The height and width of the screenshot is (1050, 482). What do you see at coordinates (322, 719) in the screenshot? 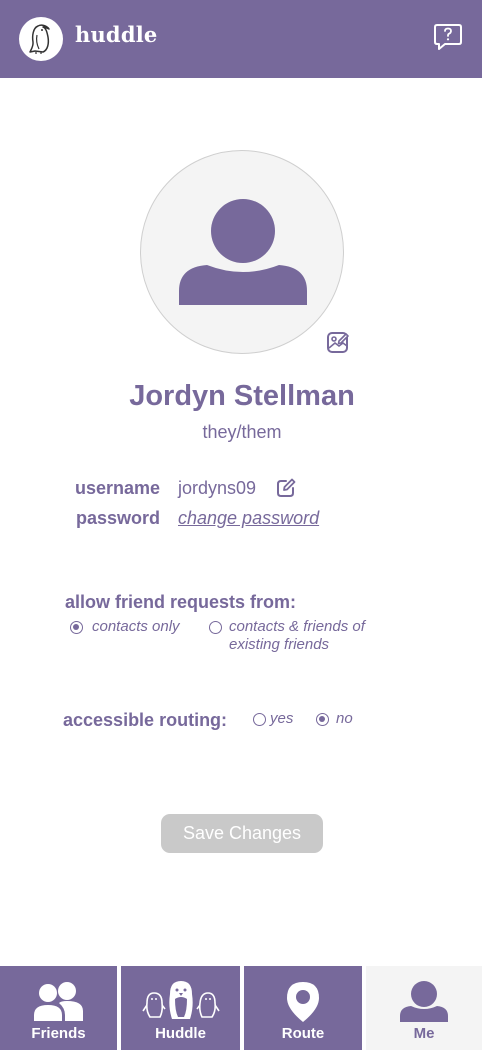
I see `radio-routing-no` at bounding box center [322, 719].